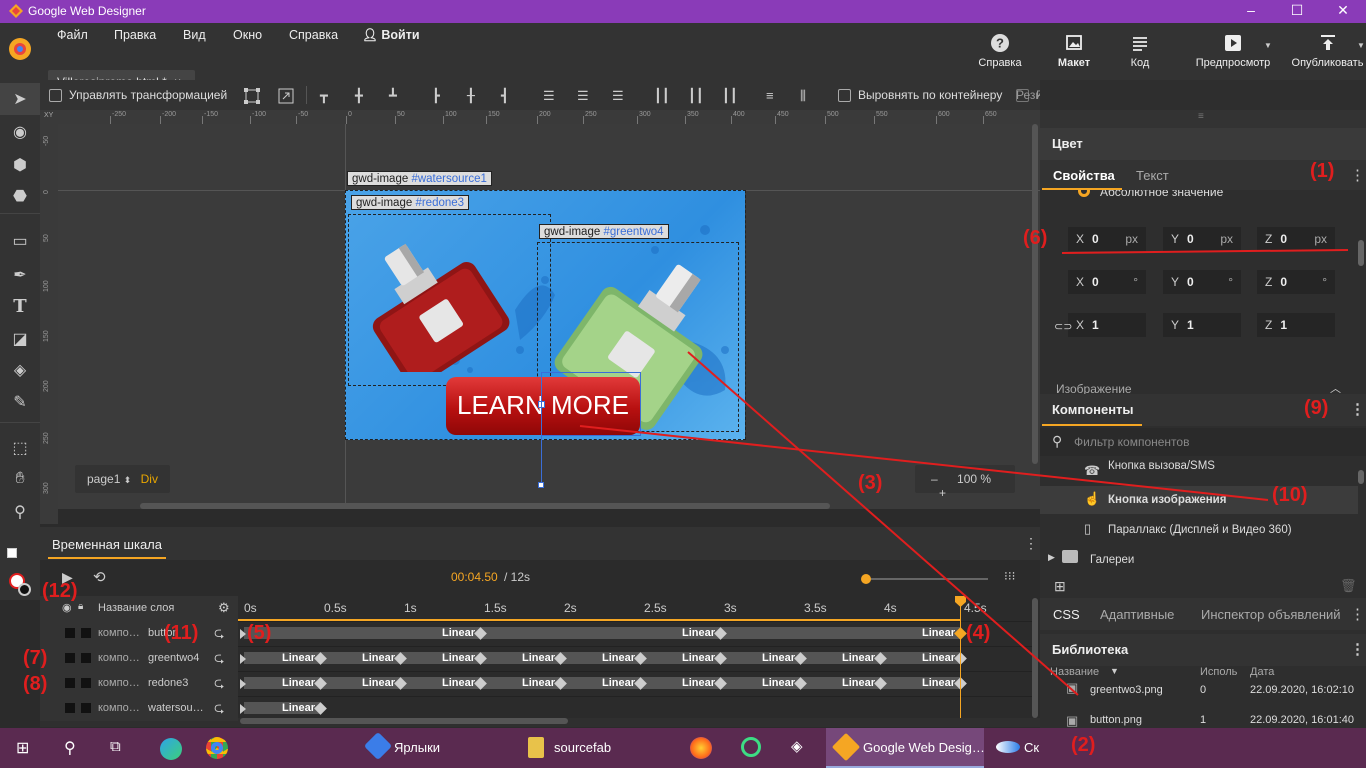 The height and width of the screenshot is (768, 1366). I want to click on 3d-object-tool-icon: ⬢, so click(20, 165).